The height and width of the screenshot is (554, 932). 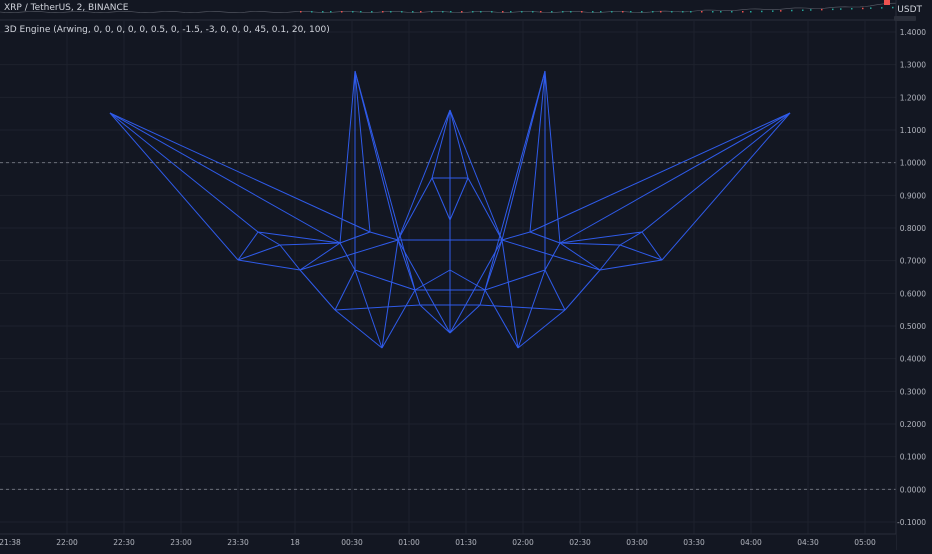 What do you see at coordinates (913, 228) in the screenshot?
I see `price-tick-label: 0.8000` at bounding box center [913, 228].